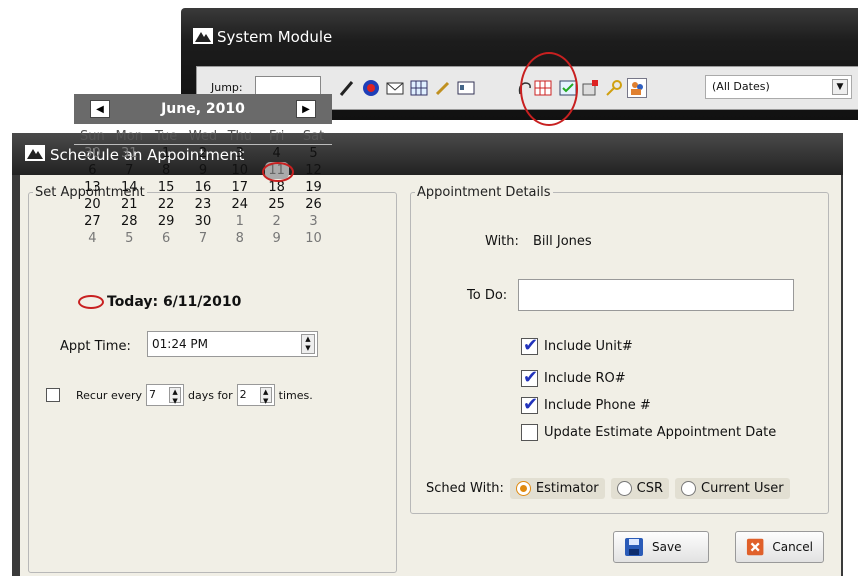  What do you see at coordinates (840, 87) in the screenshot?
I see `chevron-down-icon: ▼` at bounding box center [840, 87].